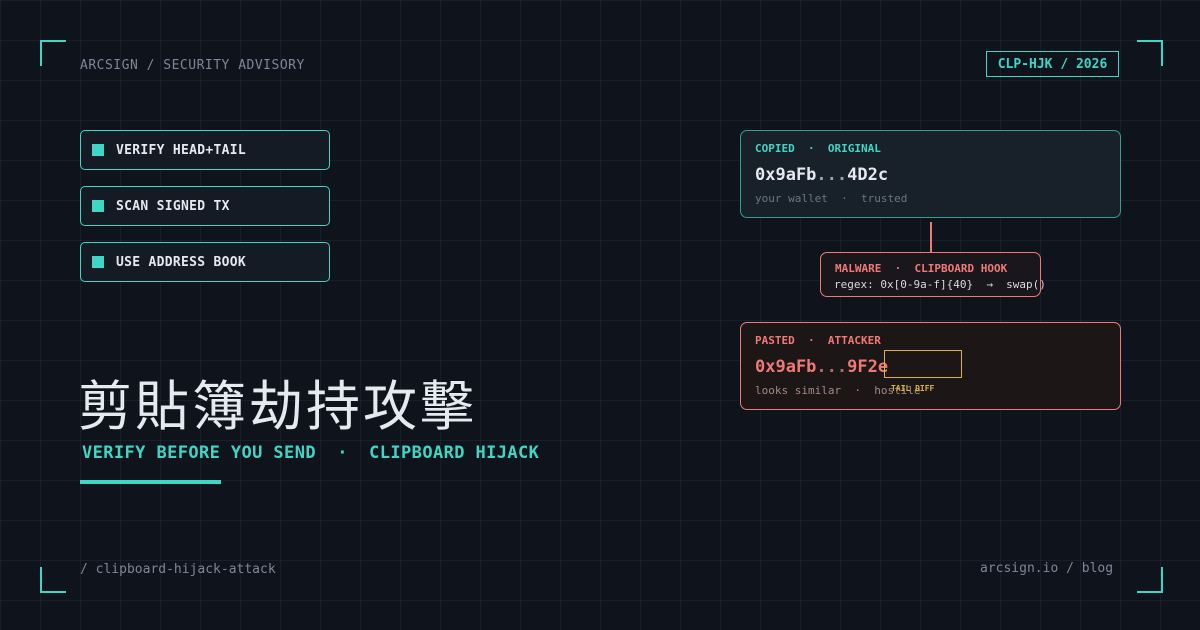 The width and height of the screenshot is (1200, 630). Describe the element at coordinates (913, 388) in the screenshot. I see `tail-diff-label: TAIL DIFF` at that location.